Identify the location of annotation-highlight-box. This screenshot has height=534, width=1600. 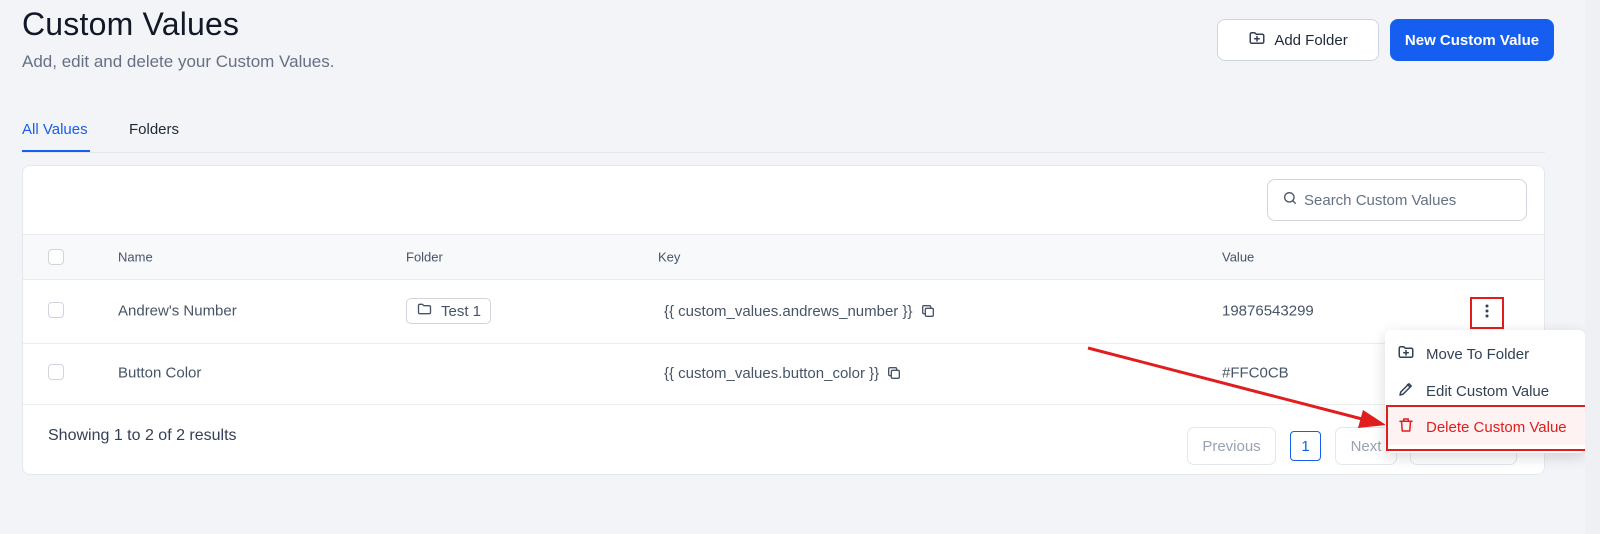
(1487, 428).